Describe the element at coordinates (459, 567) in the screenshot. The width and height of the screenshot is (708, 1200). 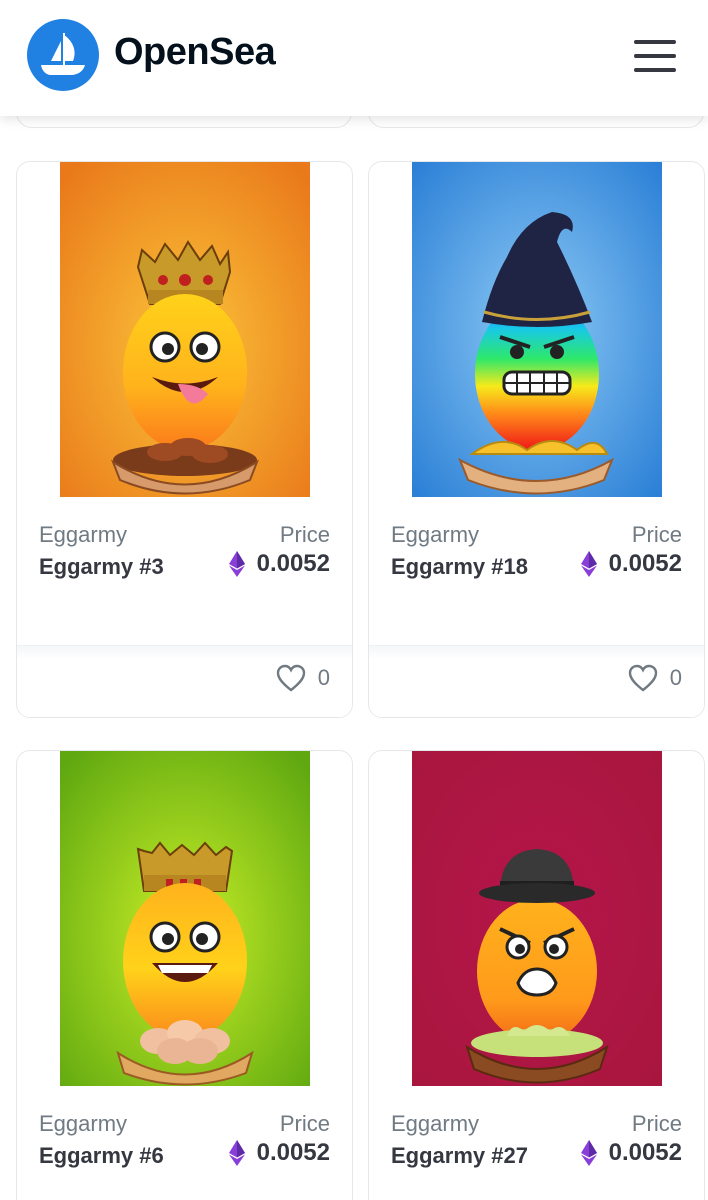
I see `nft-name: Eggarmy #18` at that location.